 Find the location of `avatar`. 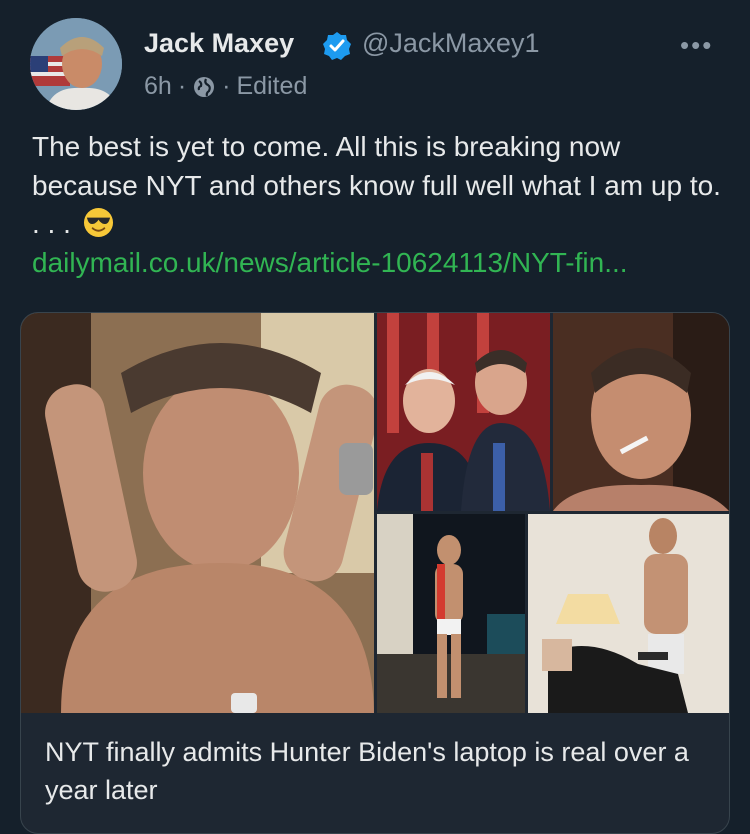

avatar is located at coordinates (76, 64).